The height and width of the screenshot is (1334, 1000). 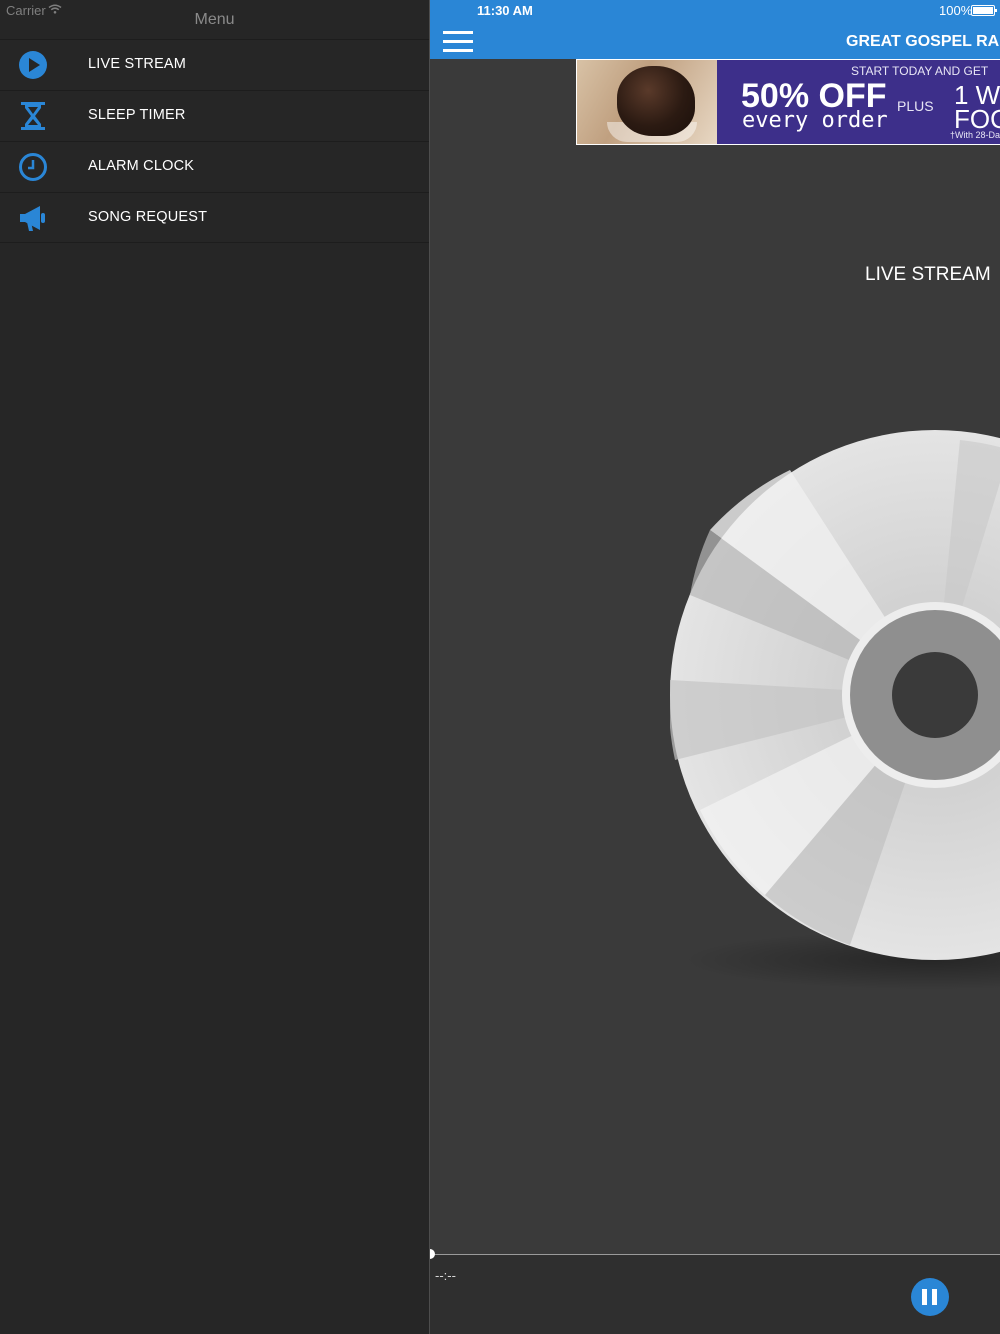 I want to click on pause-icon, so click(x=924, y=1297).